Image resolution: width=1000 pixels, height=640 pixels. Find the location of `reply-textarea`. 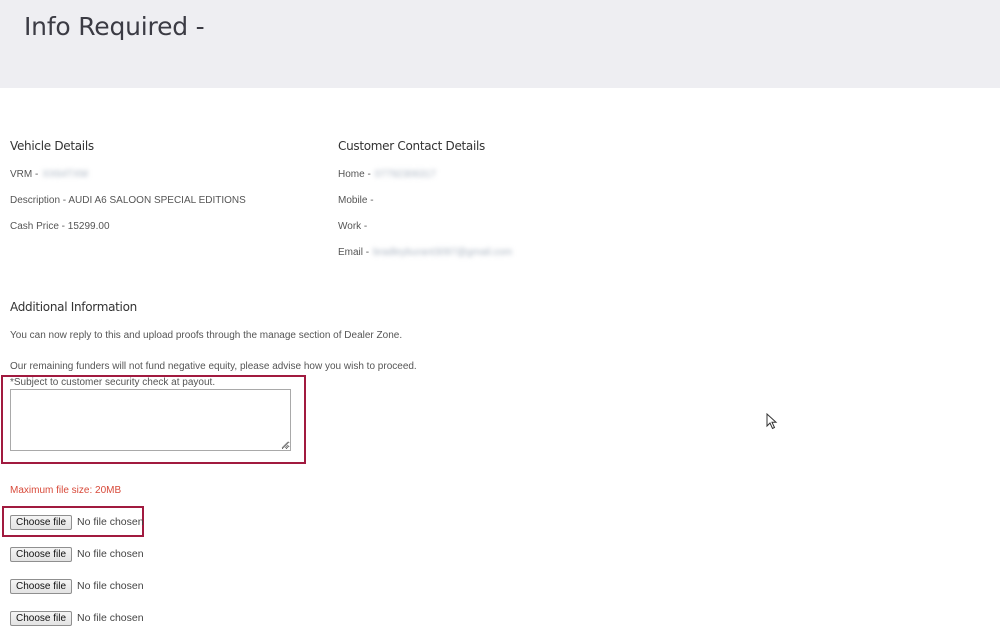

reply-textarea is located at coordinates (150, 420).